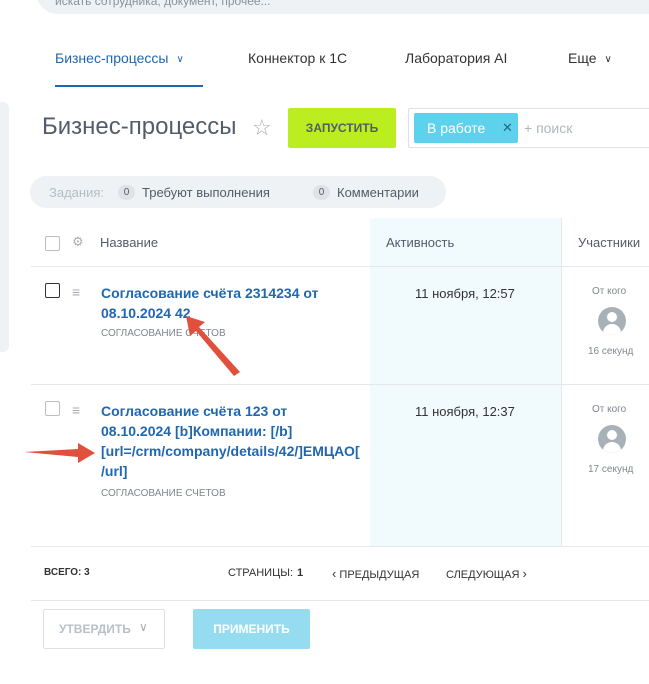 Image resolution: width=649 pixels, height=684 pixels. Describe the element at coordinates (67, 572) in the screenshot. I see `total-count: ВСЕГО: 3` at that location.